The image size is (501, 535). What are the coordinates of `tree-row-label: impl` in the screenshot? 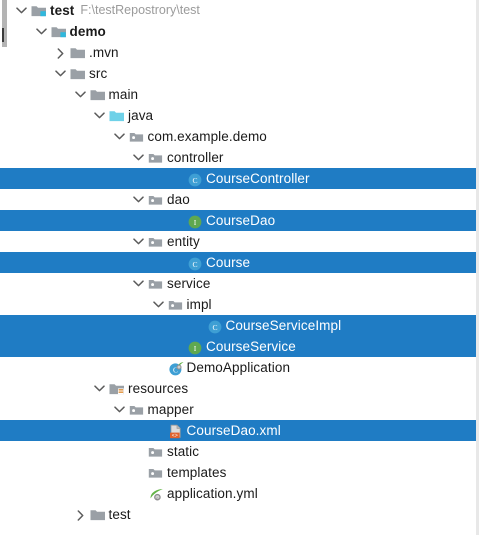 It's located at (199, 304).